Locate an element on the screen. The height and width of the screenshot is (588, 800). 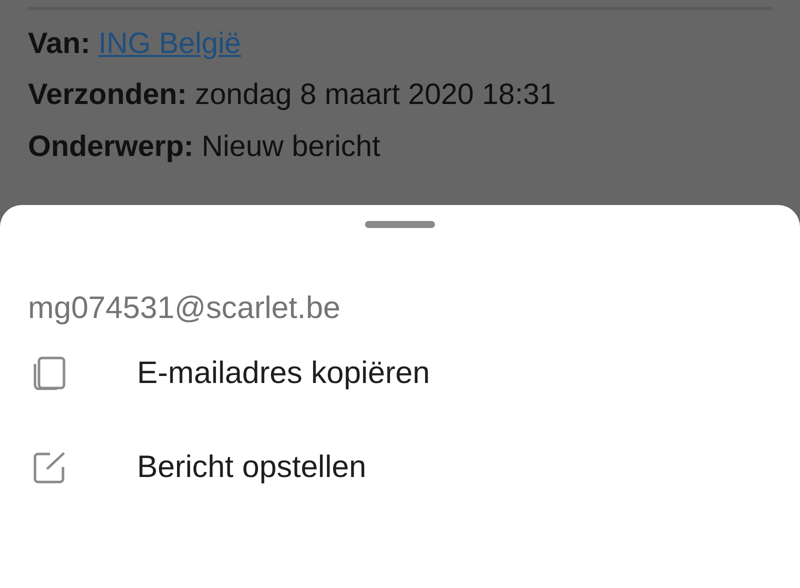
field-label: Van: is located at coordinates (59, 43).